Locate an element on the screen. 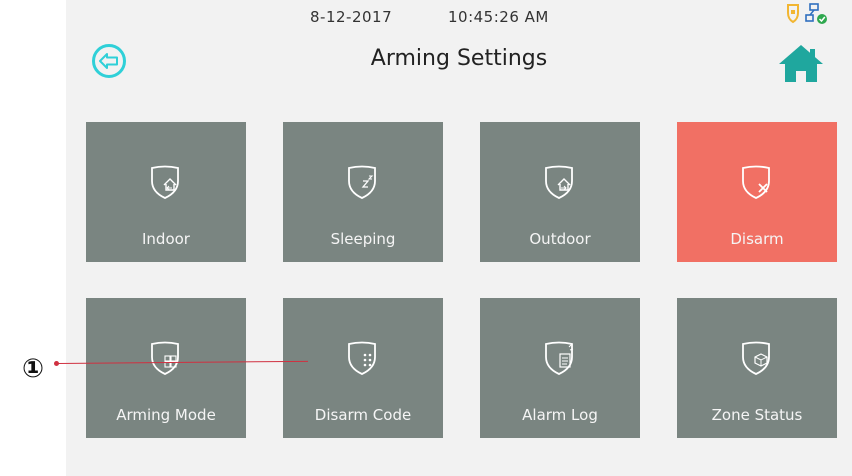  shield-arming-mode-icon is located at coordinates (165, 358).